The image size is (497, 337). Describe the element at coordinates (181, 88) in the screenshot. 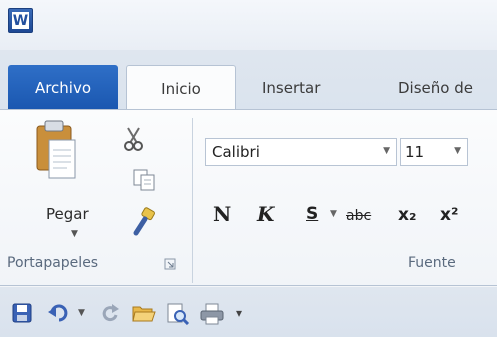

I see `tab-home: Inicio` at that location.